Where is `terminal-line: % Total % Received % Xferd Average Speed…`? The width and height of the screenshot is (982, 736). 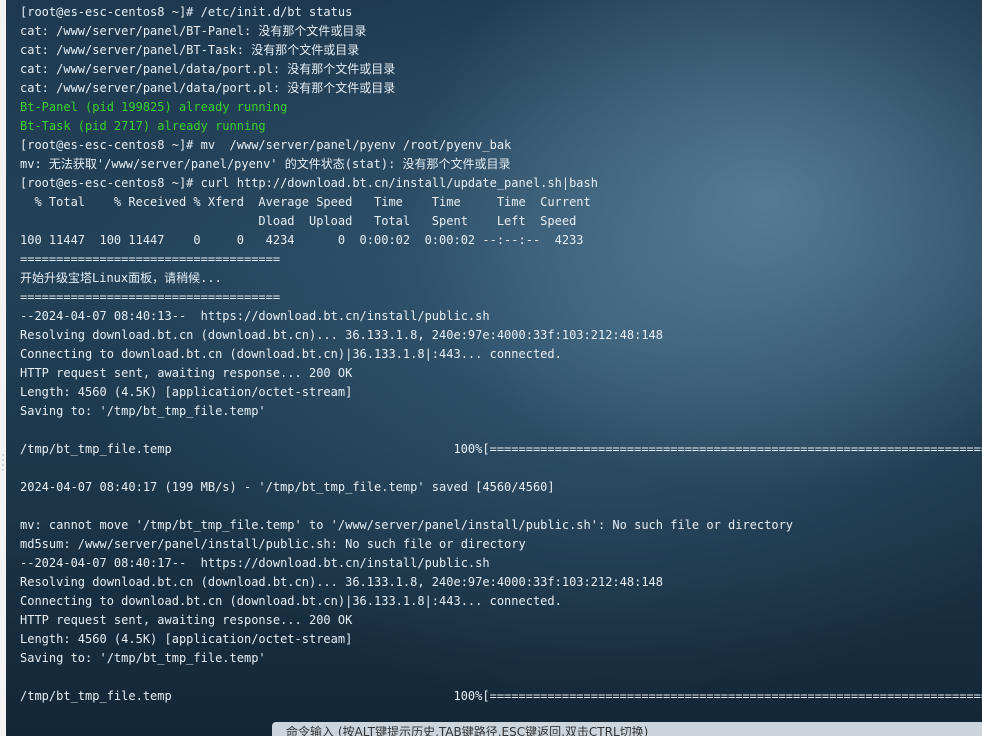
terminal-line: % Total % Received % Xferd Average Speed… is located at coordinates (305, 202).